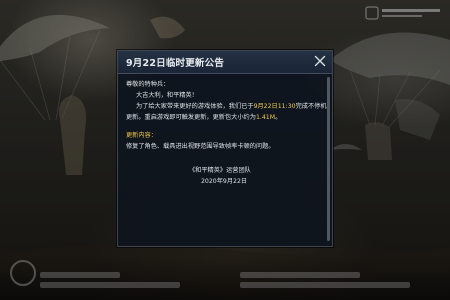 This screenshot has height=300, width=450. What do you see at coordinates (320, 61) in the screenshot?
I see `close-icon` at bounding box center [320, 61].